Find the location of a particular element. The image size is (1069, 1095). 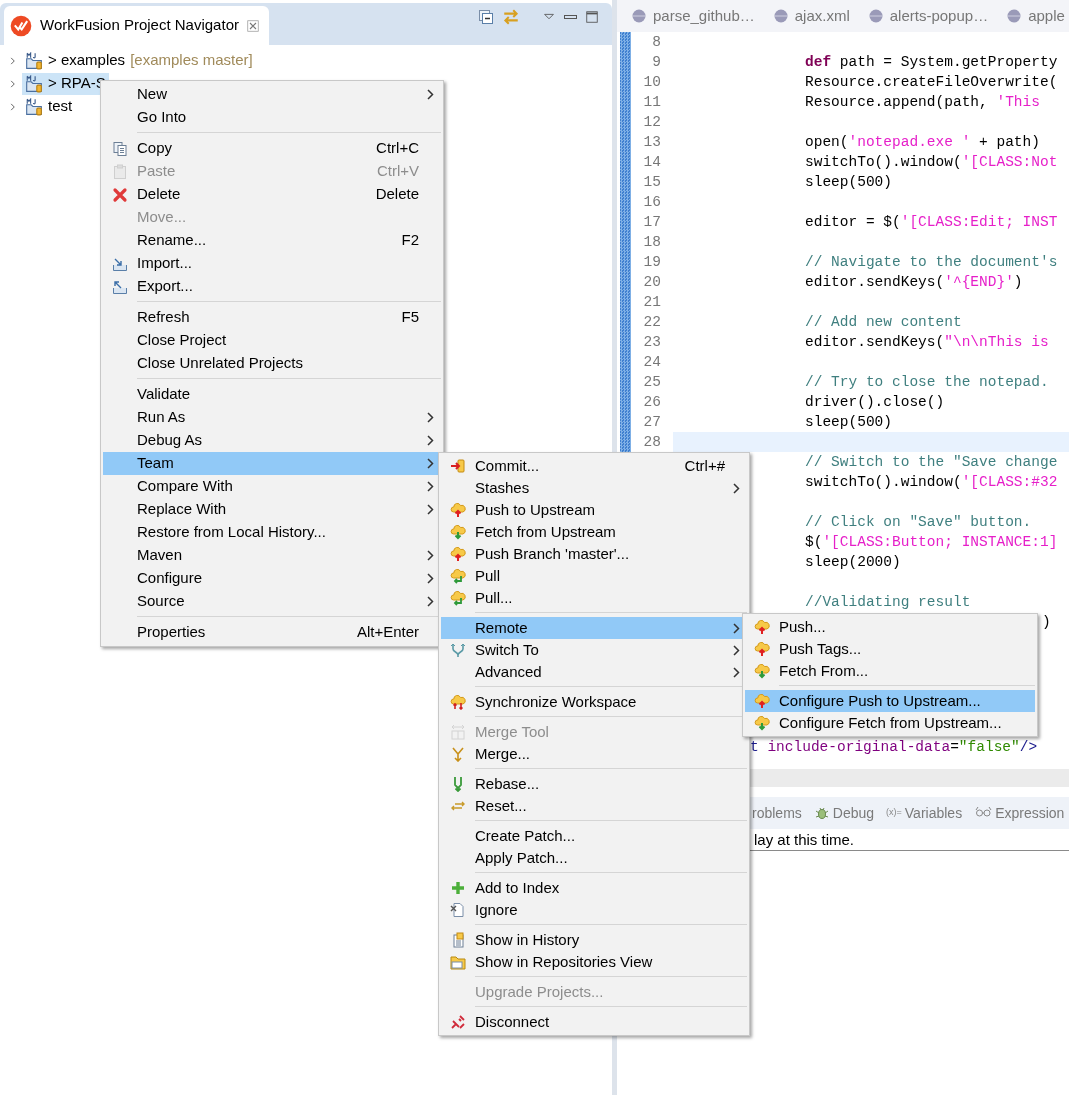

merge-icon is located at coordinates (458, 754).